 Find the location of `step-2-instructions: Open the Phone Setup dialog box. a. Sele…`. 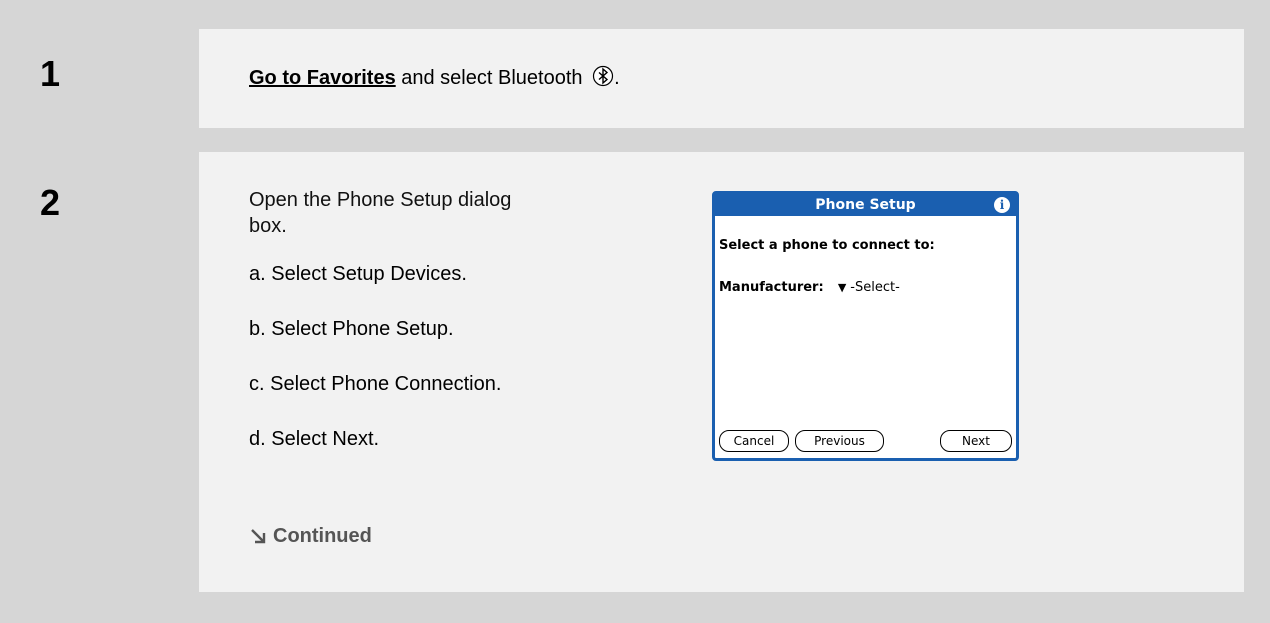

step-2-instructions: Open the Phone Setup dialog box. a. Sele… is located at coordinates (389, 318).